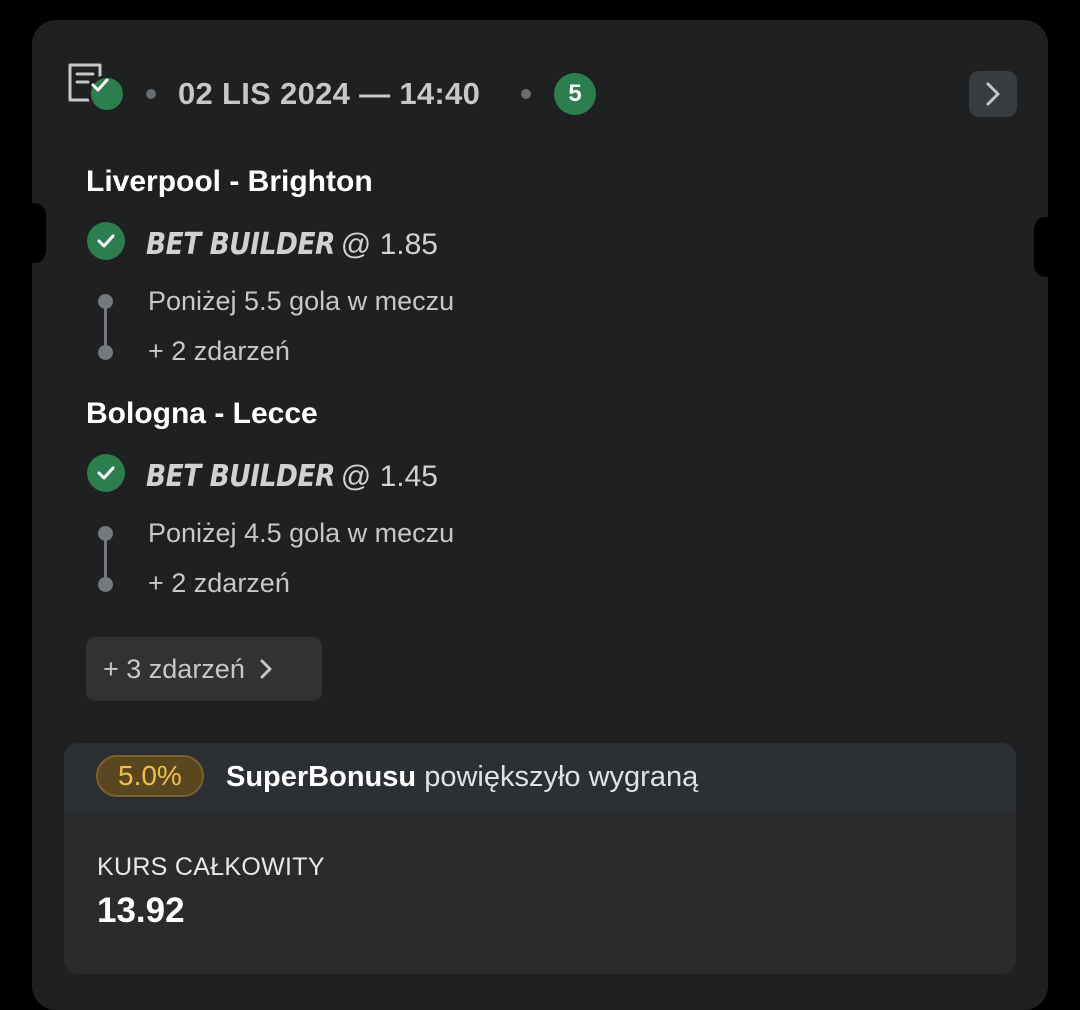  What do you see at coordinates (174, 668) in the screenshot?
I see `more-events-label: + 3 zdarzeń` at bounding box center [174, 668].